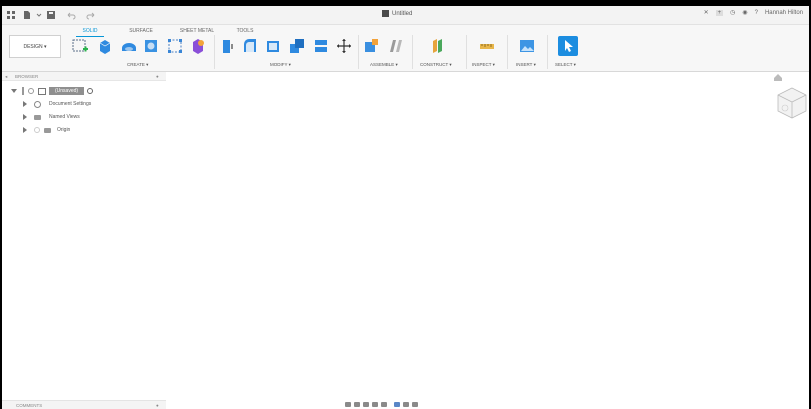 This screenshot has height=409, width=811. Describe the element at coordinates (42, 91) in the screenshot. I see `document-icon` at that location.